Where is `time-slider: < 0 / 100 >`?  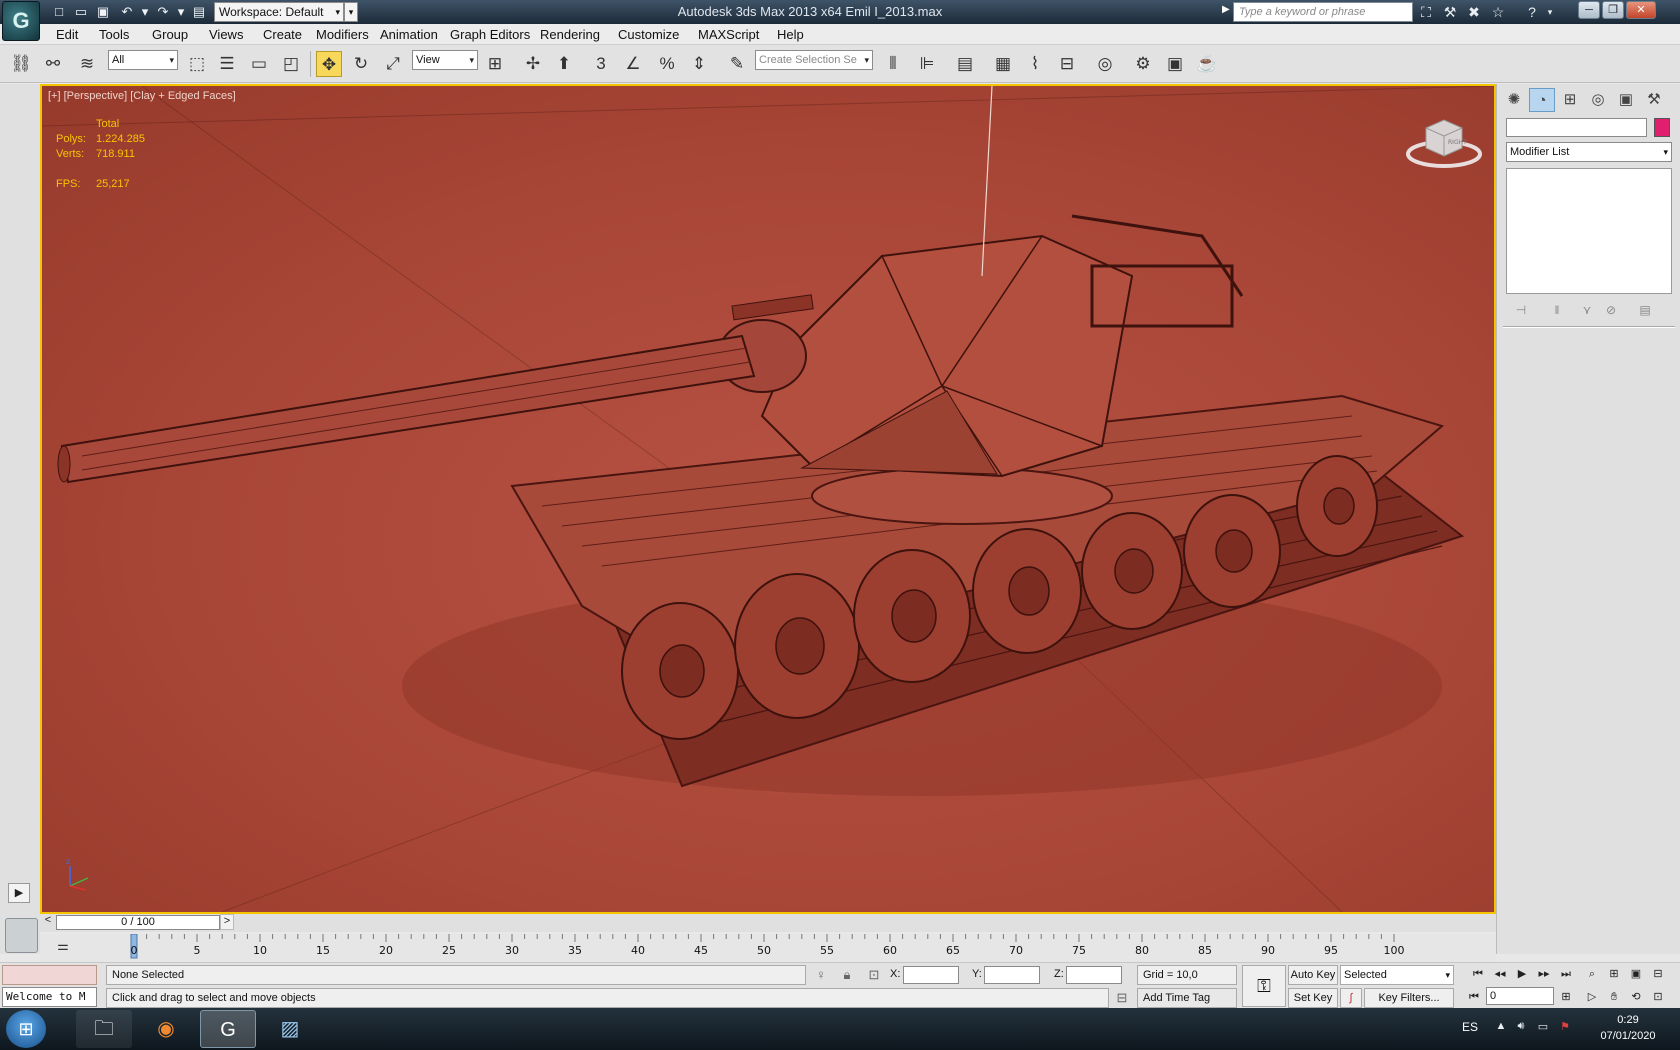
time-slider: < 0 / 100 > is located at coordinates (768, 923).